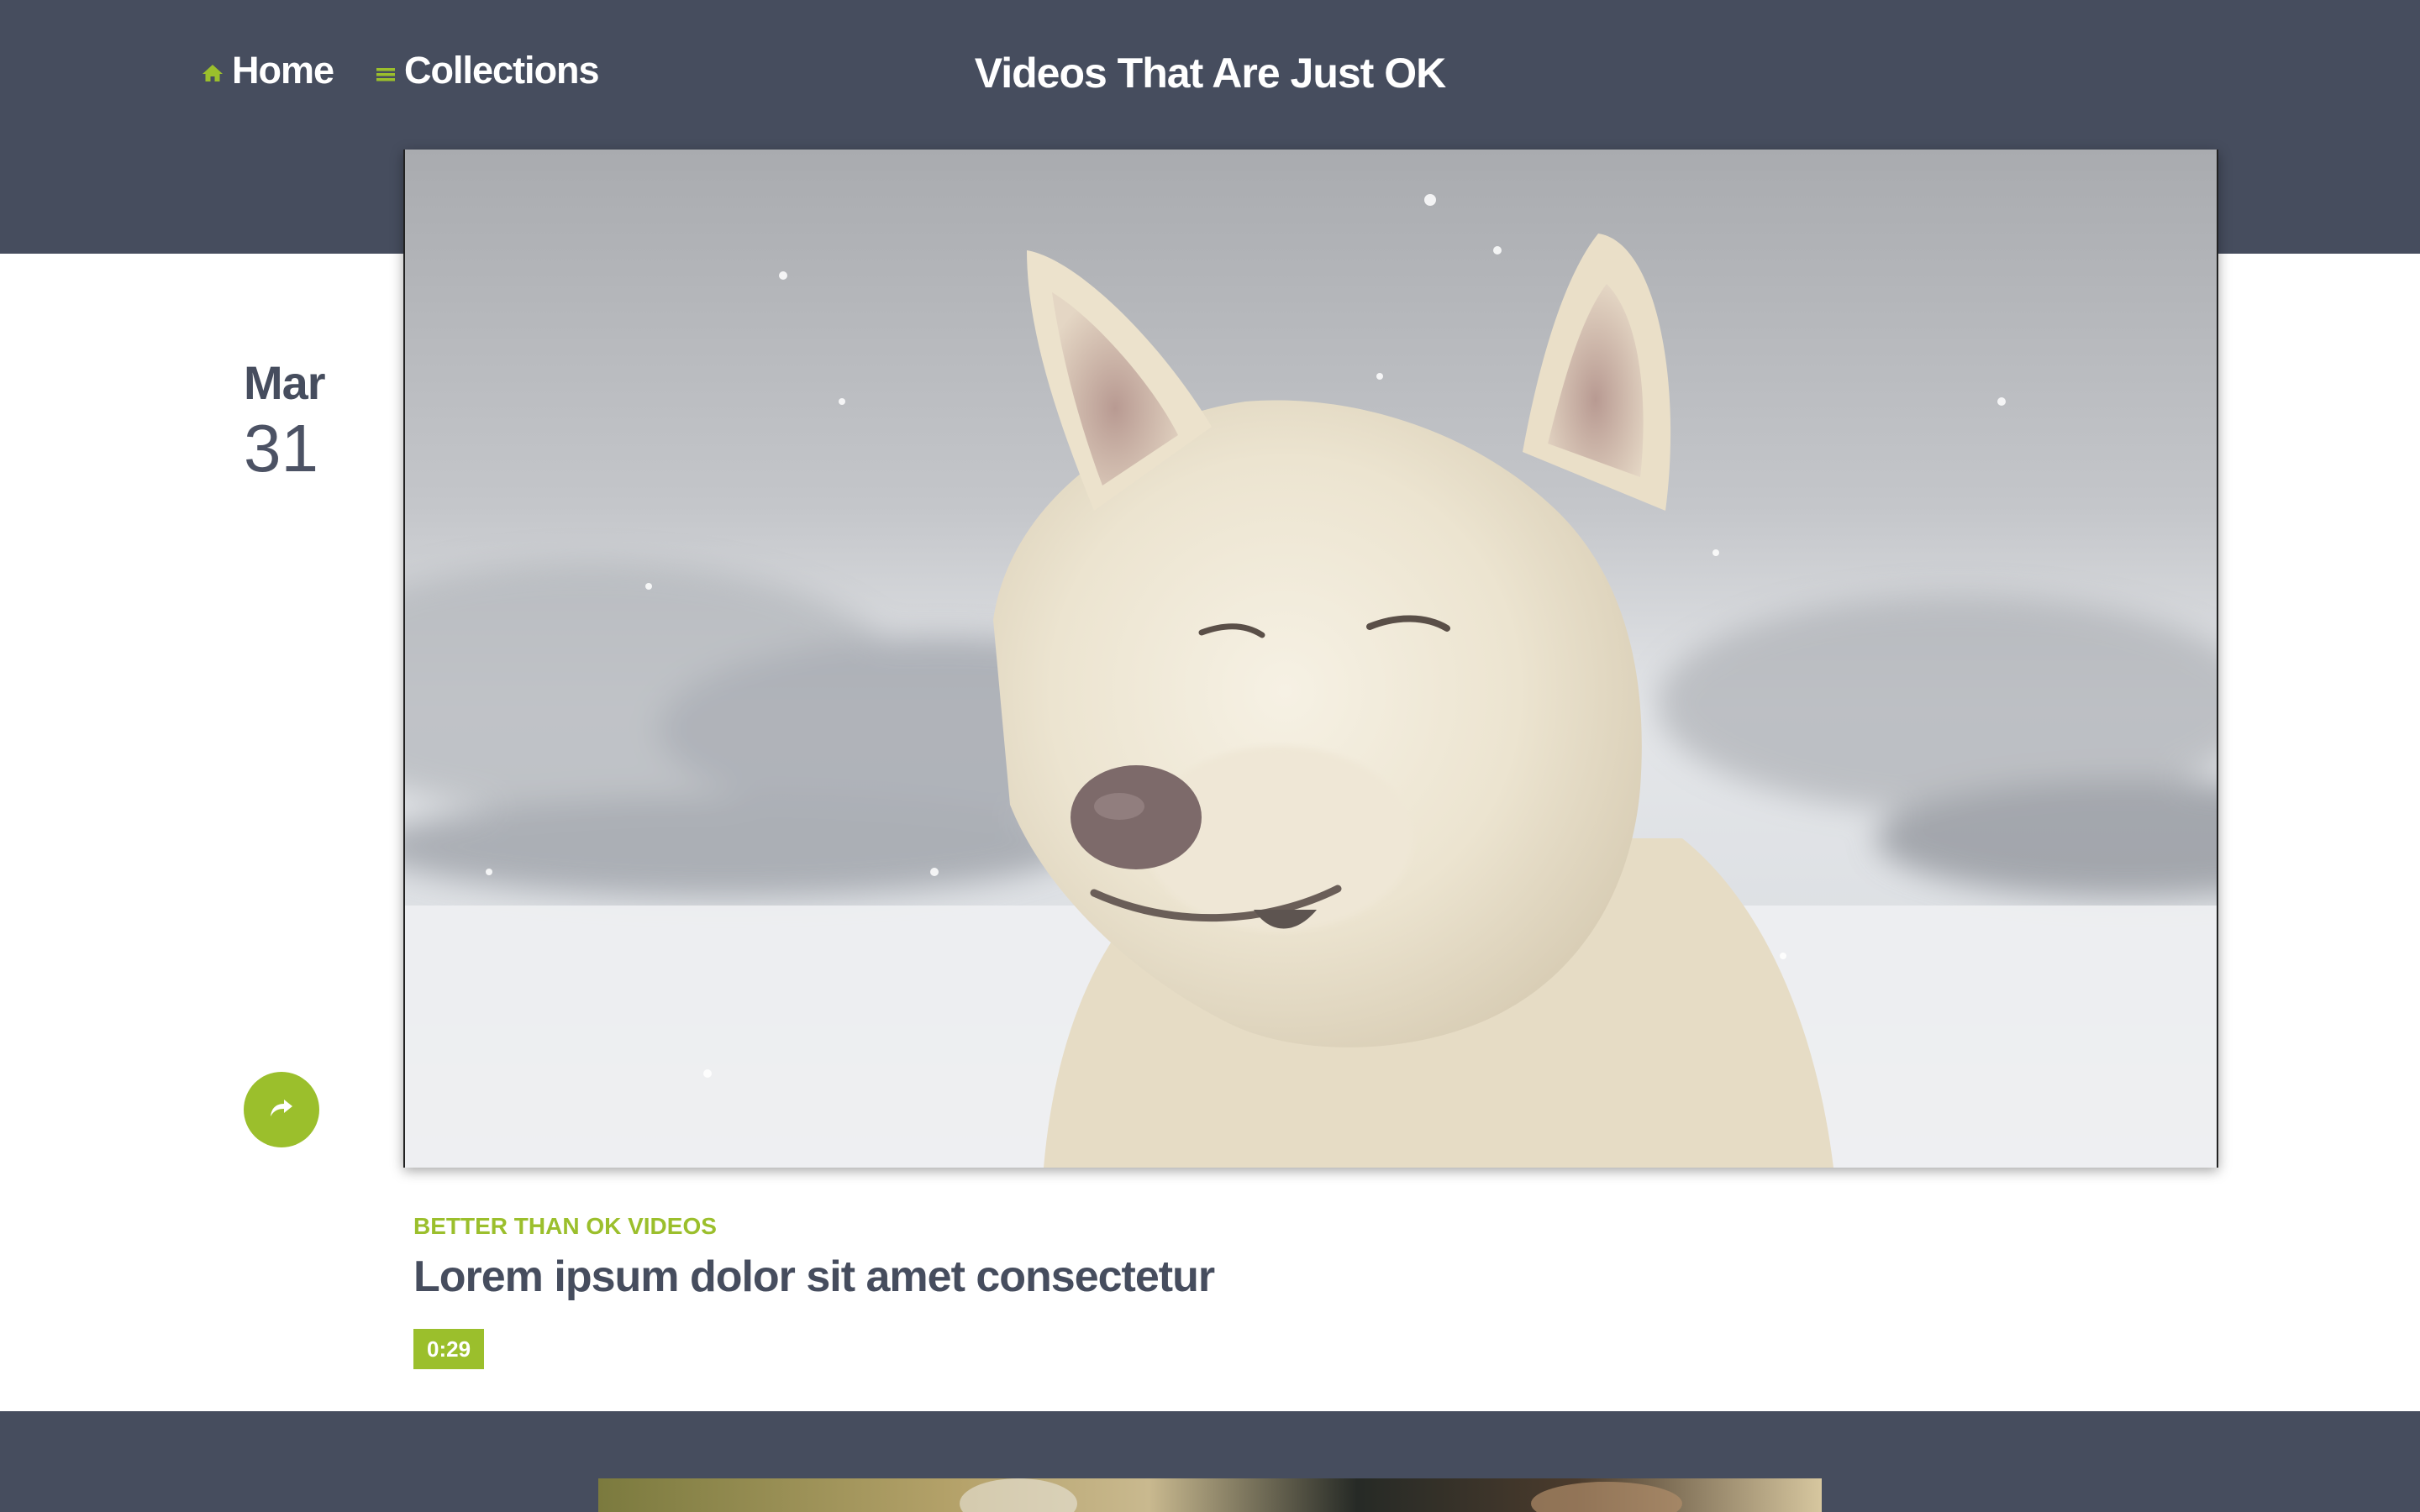 The height and width of the screenshot is (1512, 2420). What do you see at coordinates (285, 382) in the screenshot?
I see `date-month: Mar` at bounding box center [285, 382].